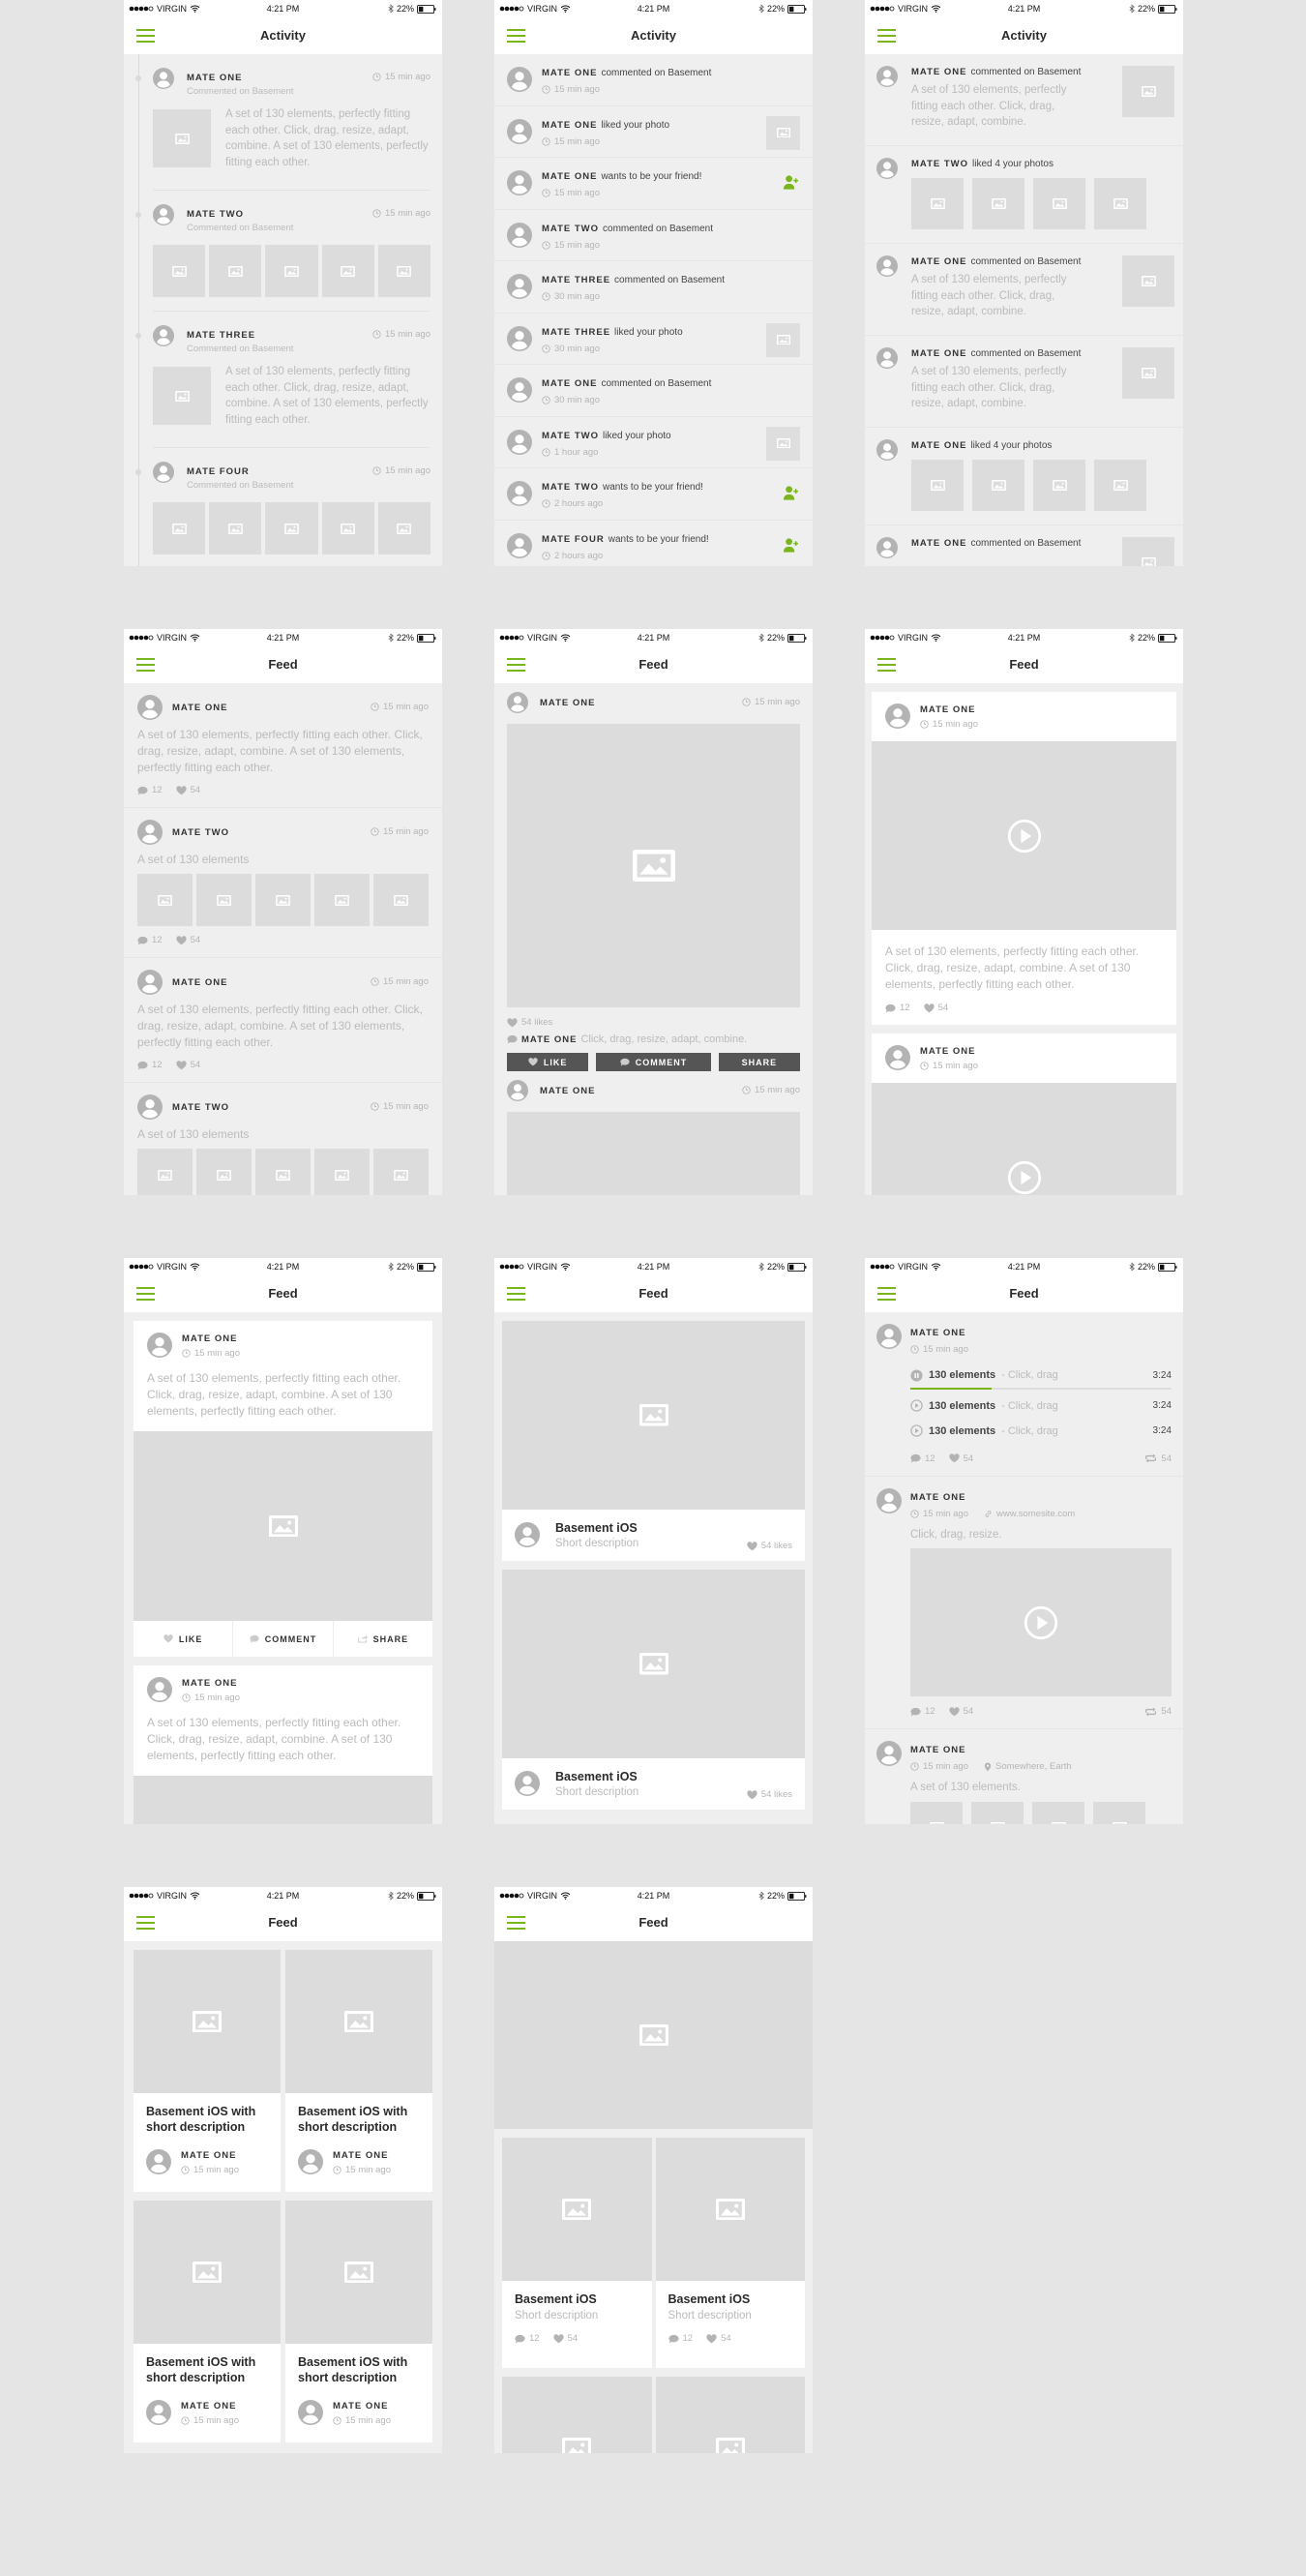 The image size is (1306, 2576). I want to click on activity-row: MATE TWO liked your photo 1 hour ago, so click(653, 442).